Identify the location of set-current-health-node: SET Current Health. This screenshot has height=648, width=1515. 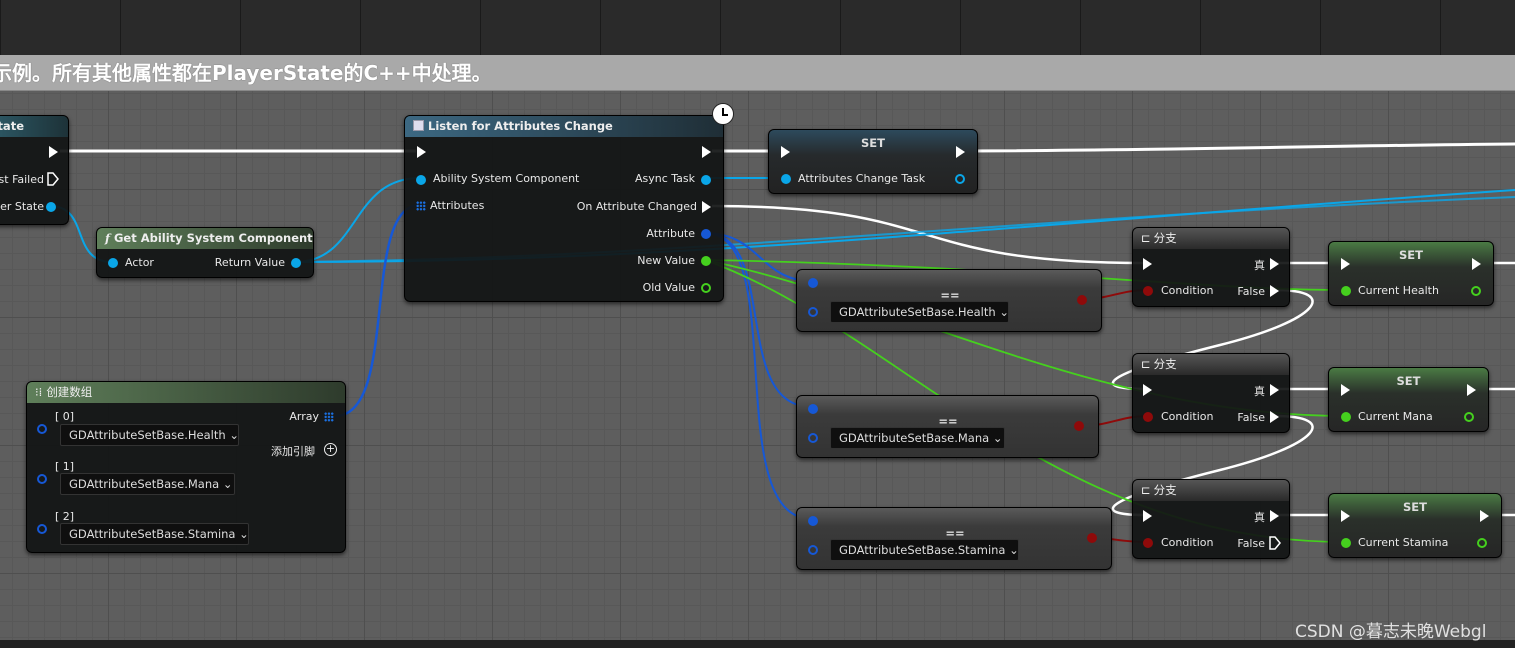
(1411, 273).